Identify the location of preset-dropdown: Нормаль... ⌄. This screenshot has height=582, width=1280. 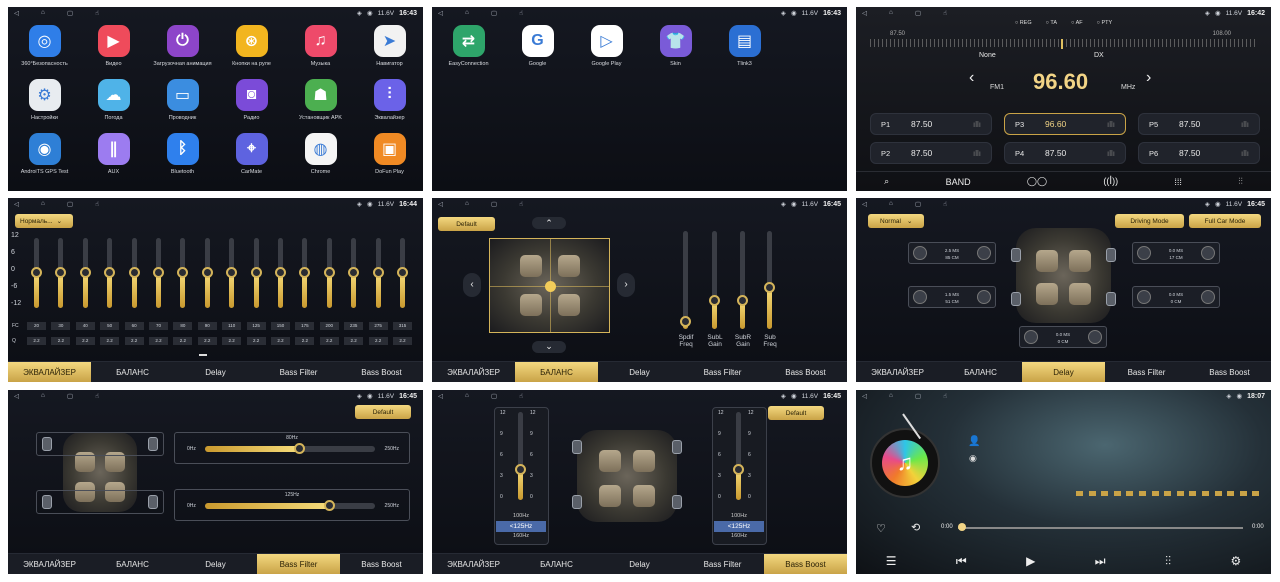
(44, 221).